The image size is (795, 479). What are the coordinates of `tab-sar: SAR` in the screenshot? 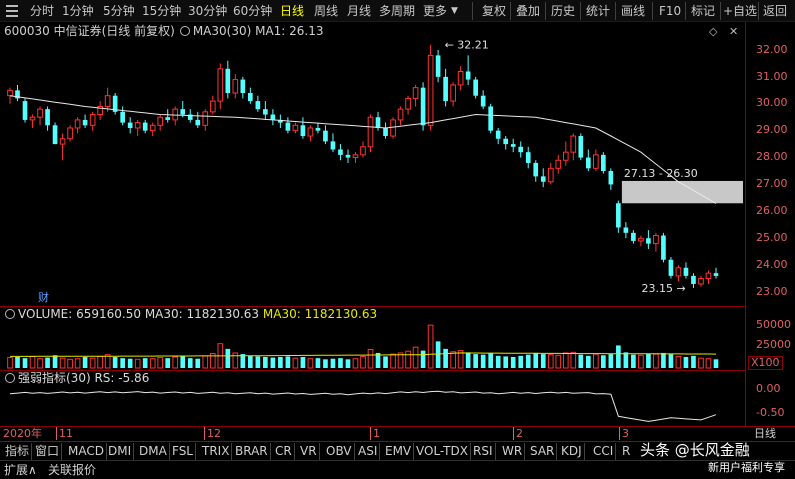 It's located at (543, 451).